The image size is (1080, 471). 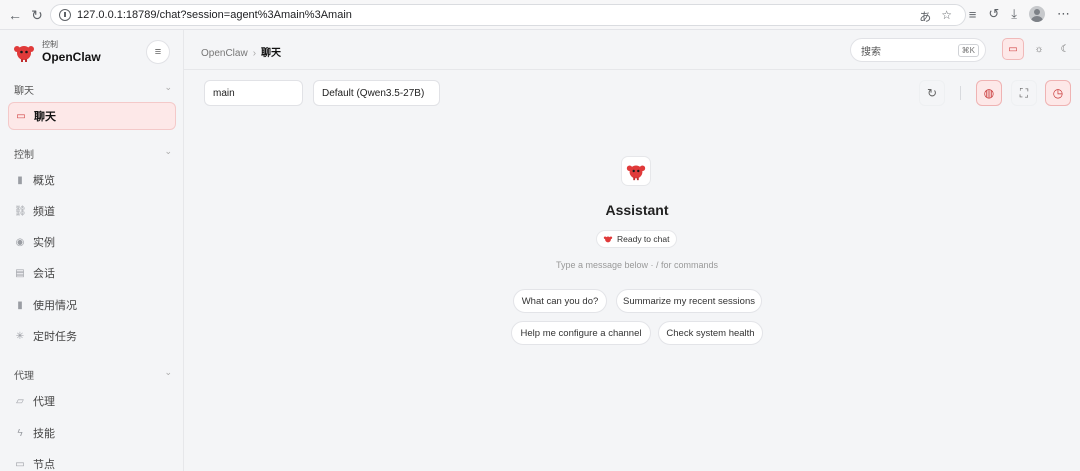 I want to click on composer-hint: Type a message below · / for commands, so click(x=637, y=265).